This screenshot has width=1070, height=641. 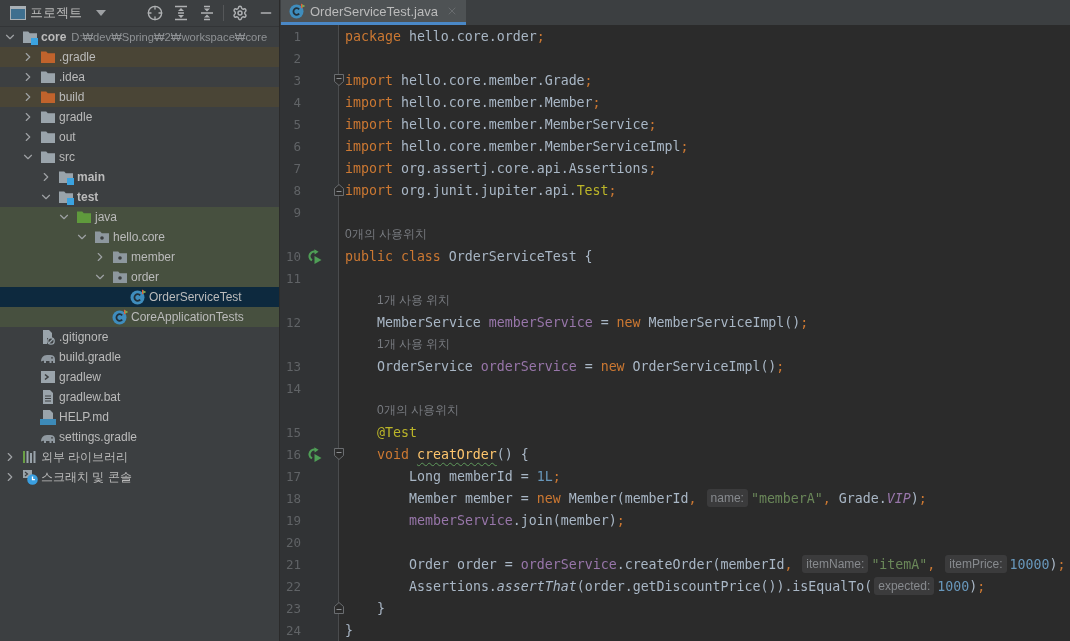 I want to click on code-text: Order order = orderService.createOrder(memberId,, so click(x=601, y=564).